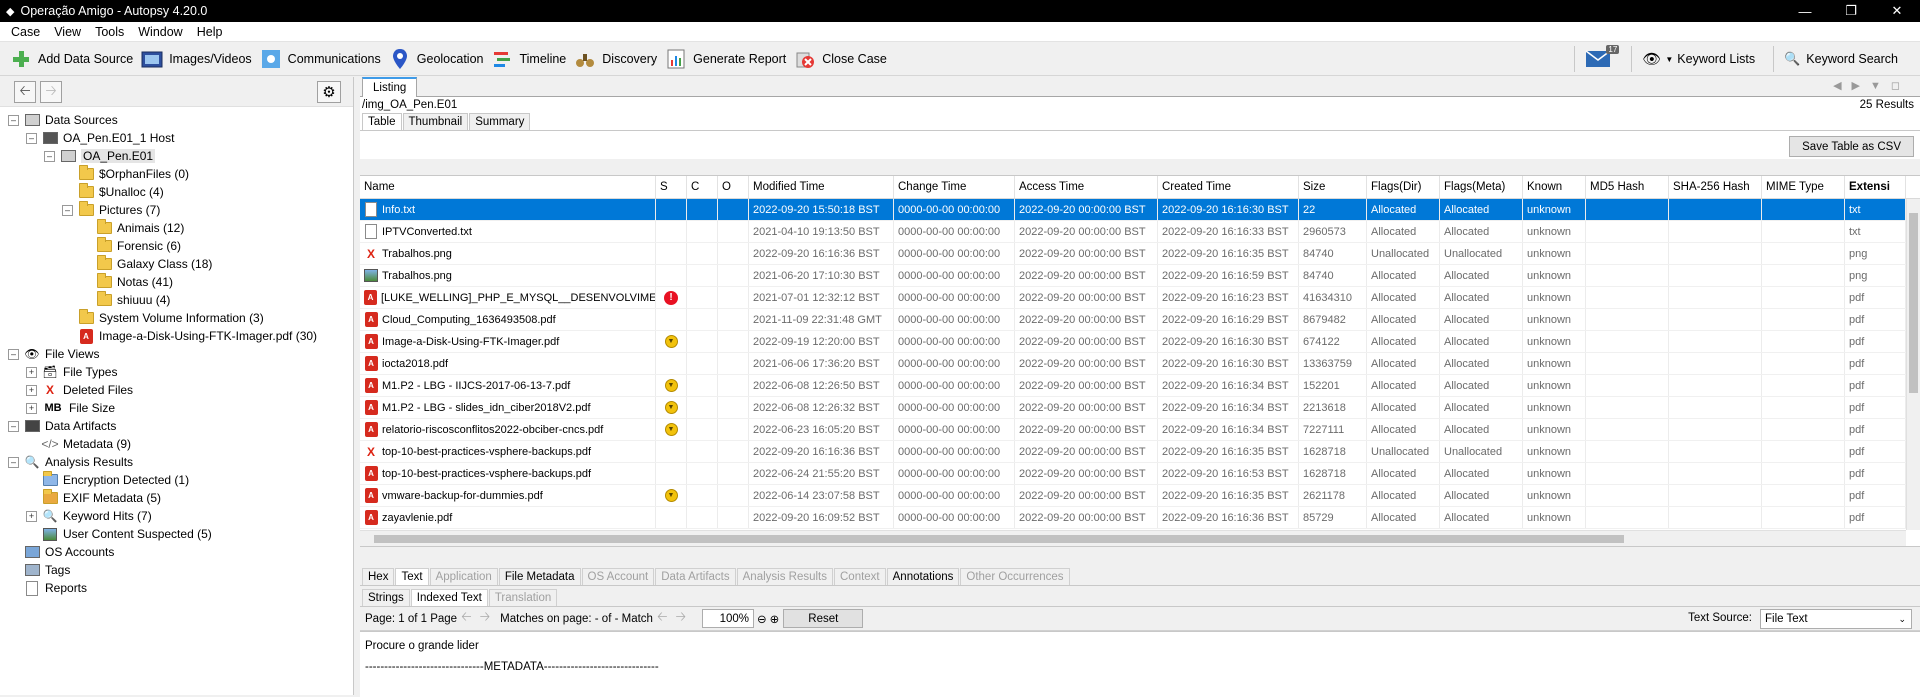 The image size is (1920, 697). I want to click on prev-match-button: 🡠, so click(662, 619).